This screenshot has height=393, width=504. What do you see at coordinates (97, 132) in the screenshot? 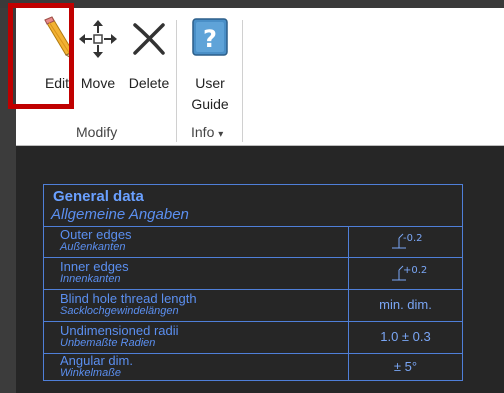
I see `group-label-modify: Modify` at bounding box center [97, 132].